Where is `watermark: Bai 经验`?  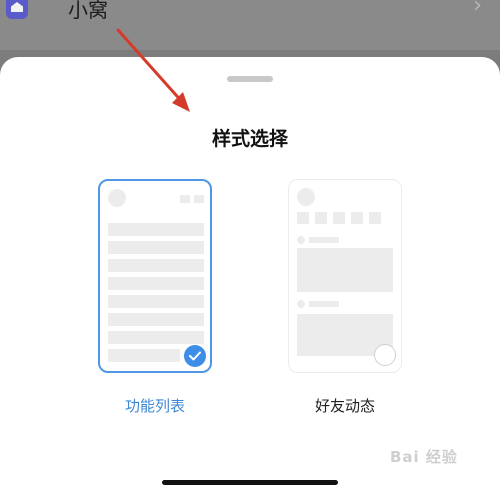
watermark: Bai 经验 is located at coordinates (424, 457).